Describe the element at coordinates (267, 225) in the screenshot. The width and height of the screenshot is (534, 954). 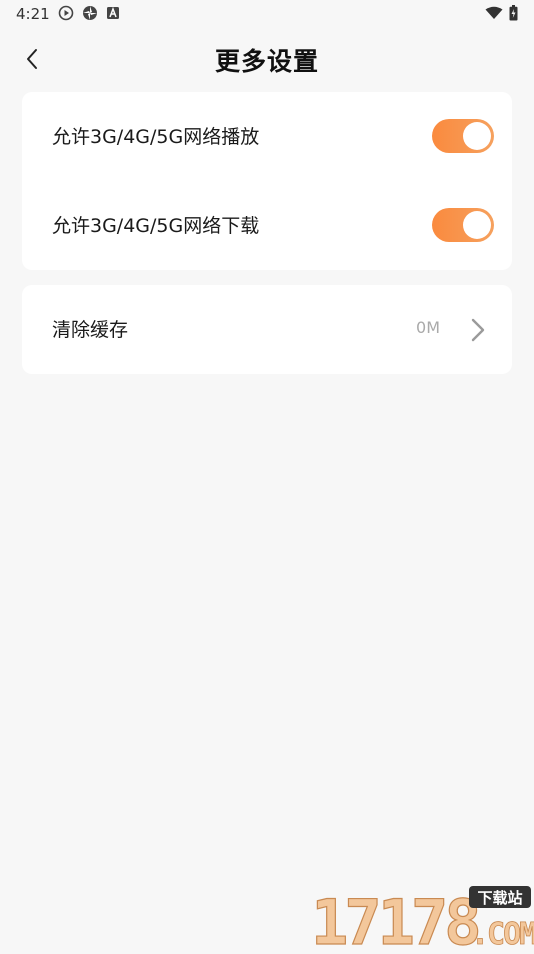
I see `network-download-row: 允许3G/4G/5G网络下载` at that location.